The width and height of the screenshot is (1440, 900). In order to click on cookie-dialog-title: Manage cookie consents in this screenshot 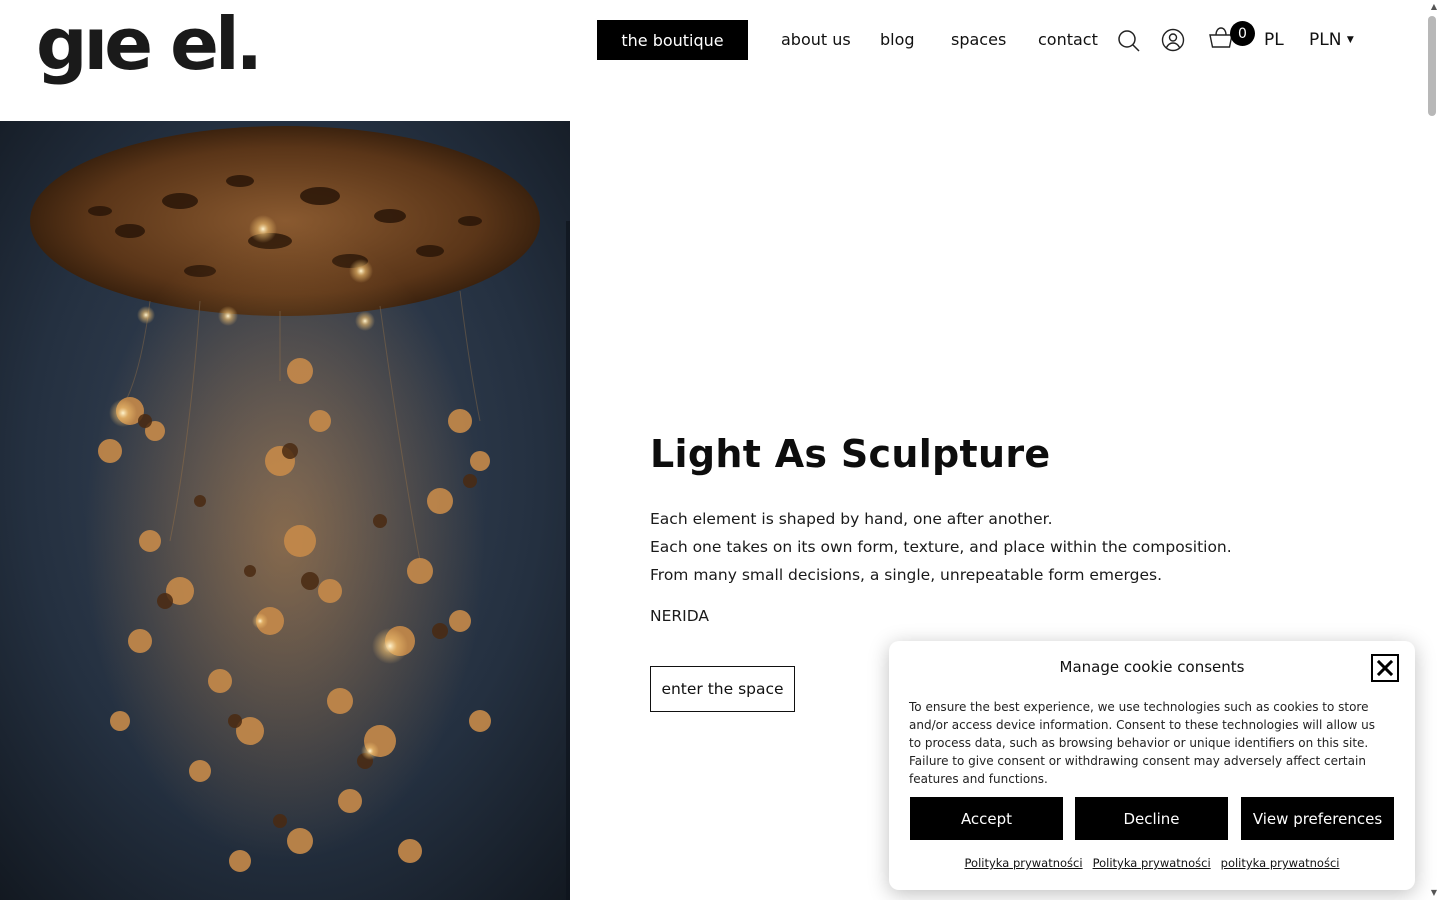, I will do `click(1152, 667)`.